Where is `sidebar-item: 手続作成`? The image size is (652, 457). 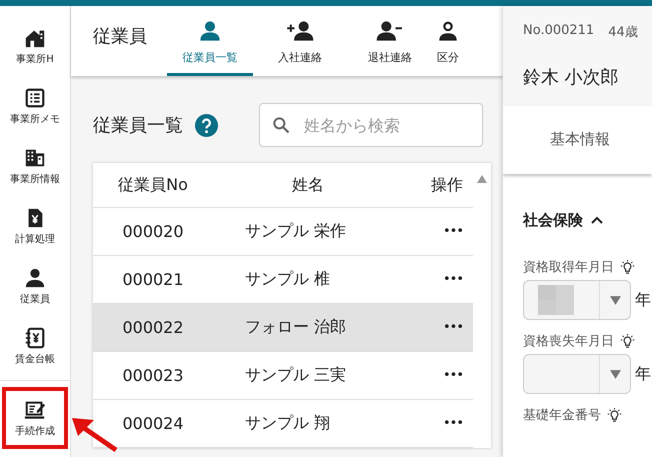 sidebar-item: 手続作成 is located at coordinates (35, 418).